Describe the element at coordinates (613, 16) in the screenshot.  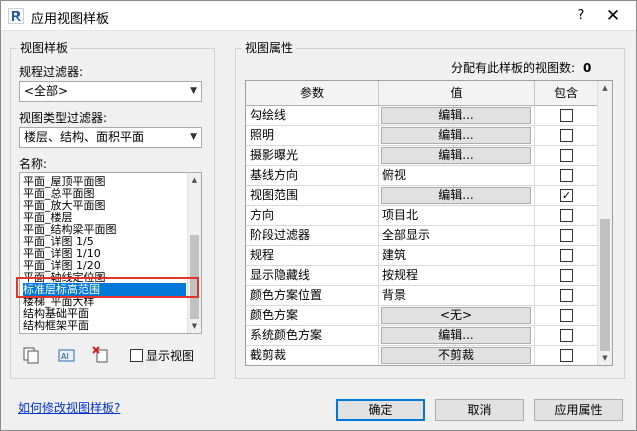
I see `close-icon: ✕` at that location.